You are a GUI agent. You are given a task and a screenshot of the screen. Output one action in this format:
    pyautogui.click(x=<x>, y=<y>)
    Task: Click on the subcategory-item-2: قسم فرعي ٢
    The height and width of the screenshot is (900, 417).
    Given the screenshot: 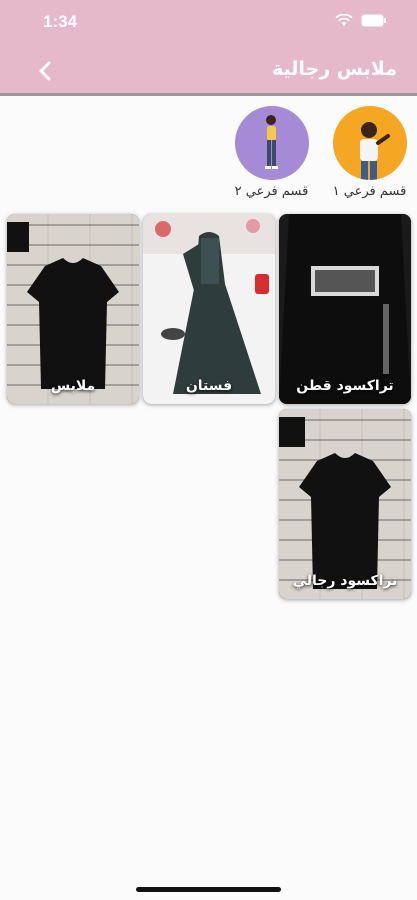 What is the action you would take?
    pyautogui.click(x=271, y=152)
    